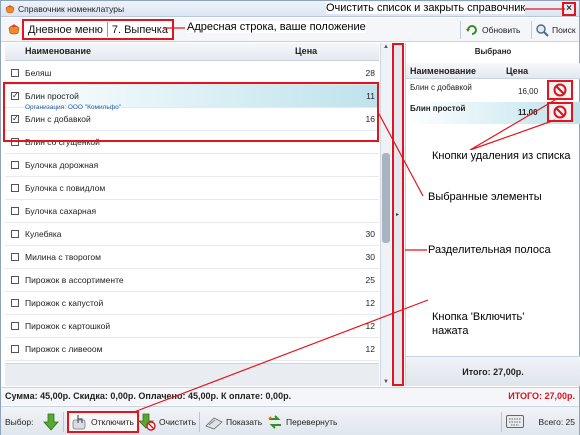 This screenshot has height=435, width=580. I want to click on list-item-name: Милина с творогом, so click(63, 257).